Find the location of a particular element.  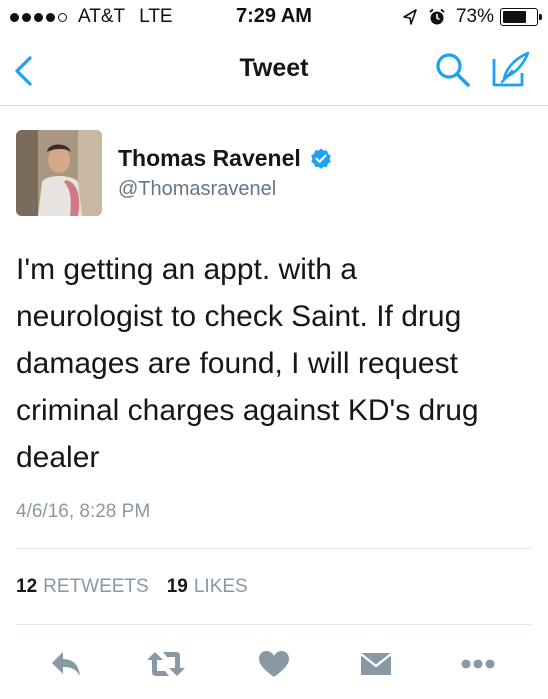

tweet-action-bar is located at coordinates (274, 665).